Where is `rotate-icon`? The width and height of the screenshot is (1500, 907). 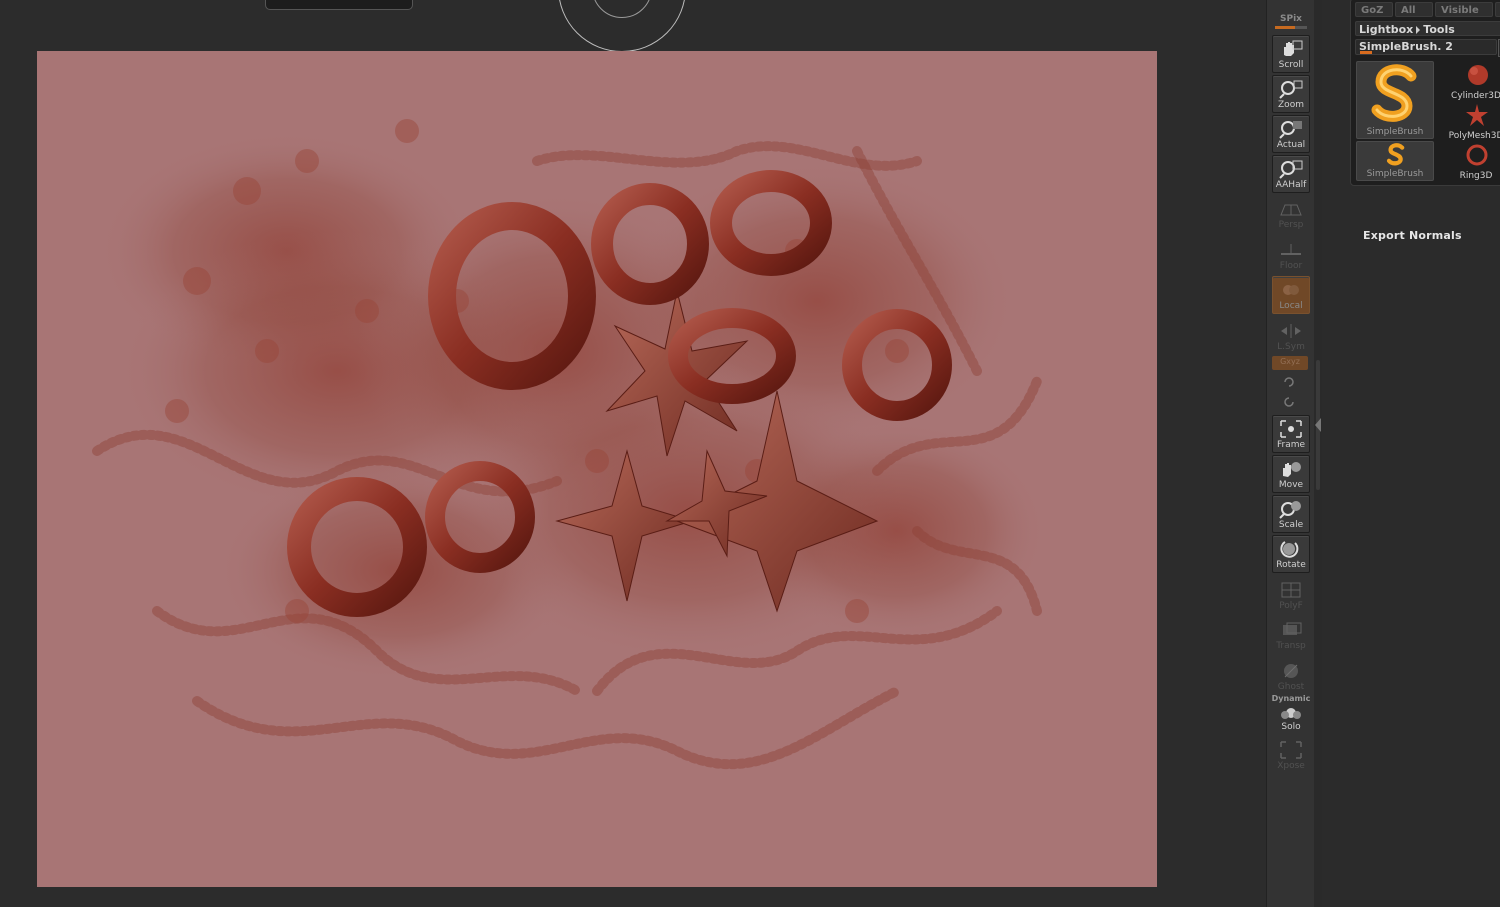 rotate-icon is located at coordinates (1289, 549).